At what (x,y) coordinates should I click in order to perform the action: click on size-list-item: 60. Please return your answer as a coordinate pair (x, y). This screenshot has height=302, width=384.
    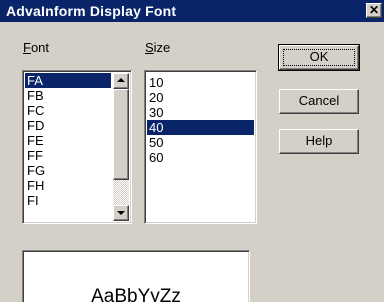
    Looking at the image, I should click on (200, 157).